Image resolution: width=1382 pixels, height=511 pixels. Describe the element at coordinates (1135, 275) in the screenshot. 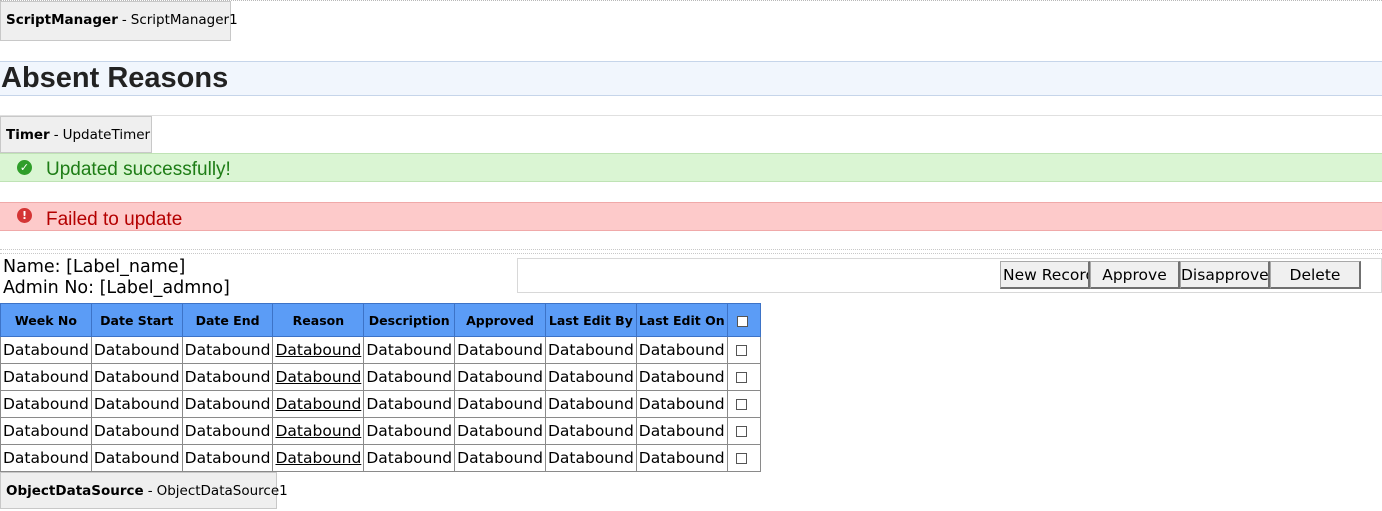

I see `approve-button: Approve` at that location.